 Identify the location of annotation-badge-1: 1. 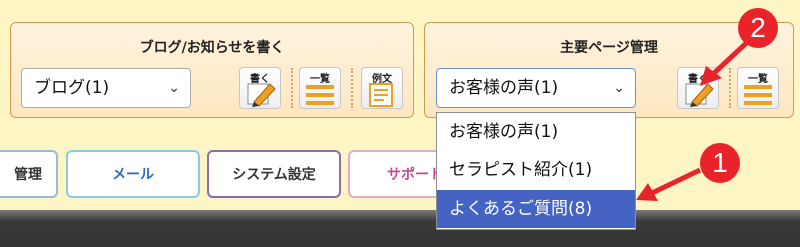
(720, 163).